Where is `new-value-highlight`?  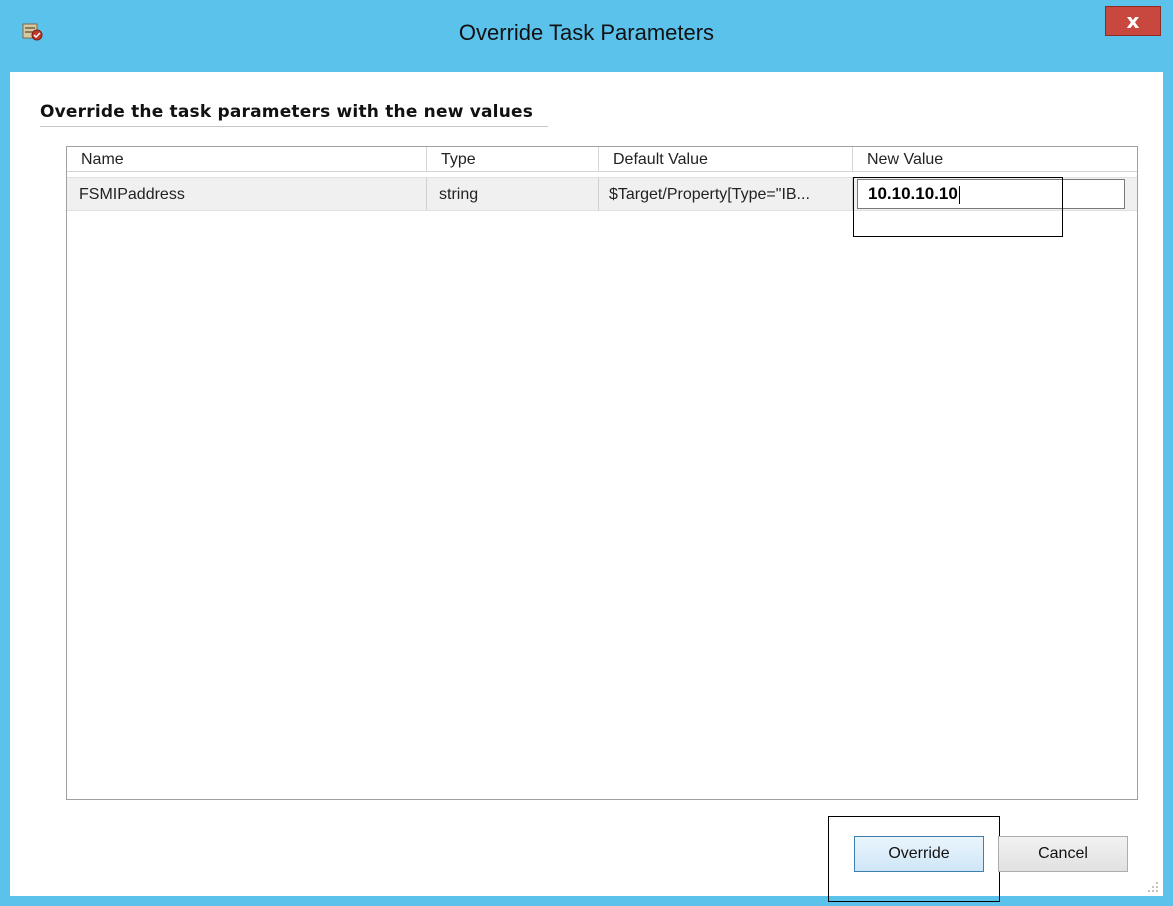
new-value-highlight is located at coordinates (958, 207).